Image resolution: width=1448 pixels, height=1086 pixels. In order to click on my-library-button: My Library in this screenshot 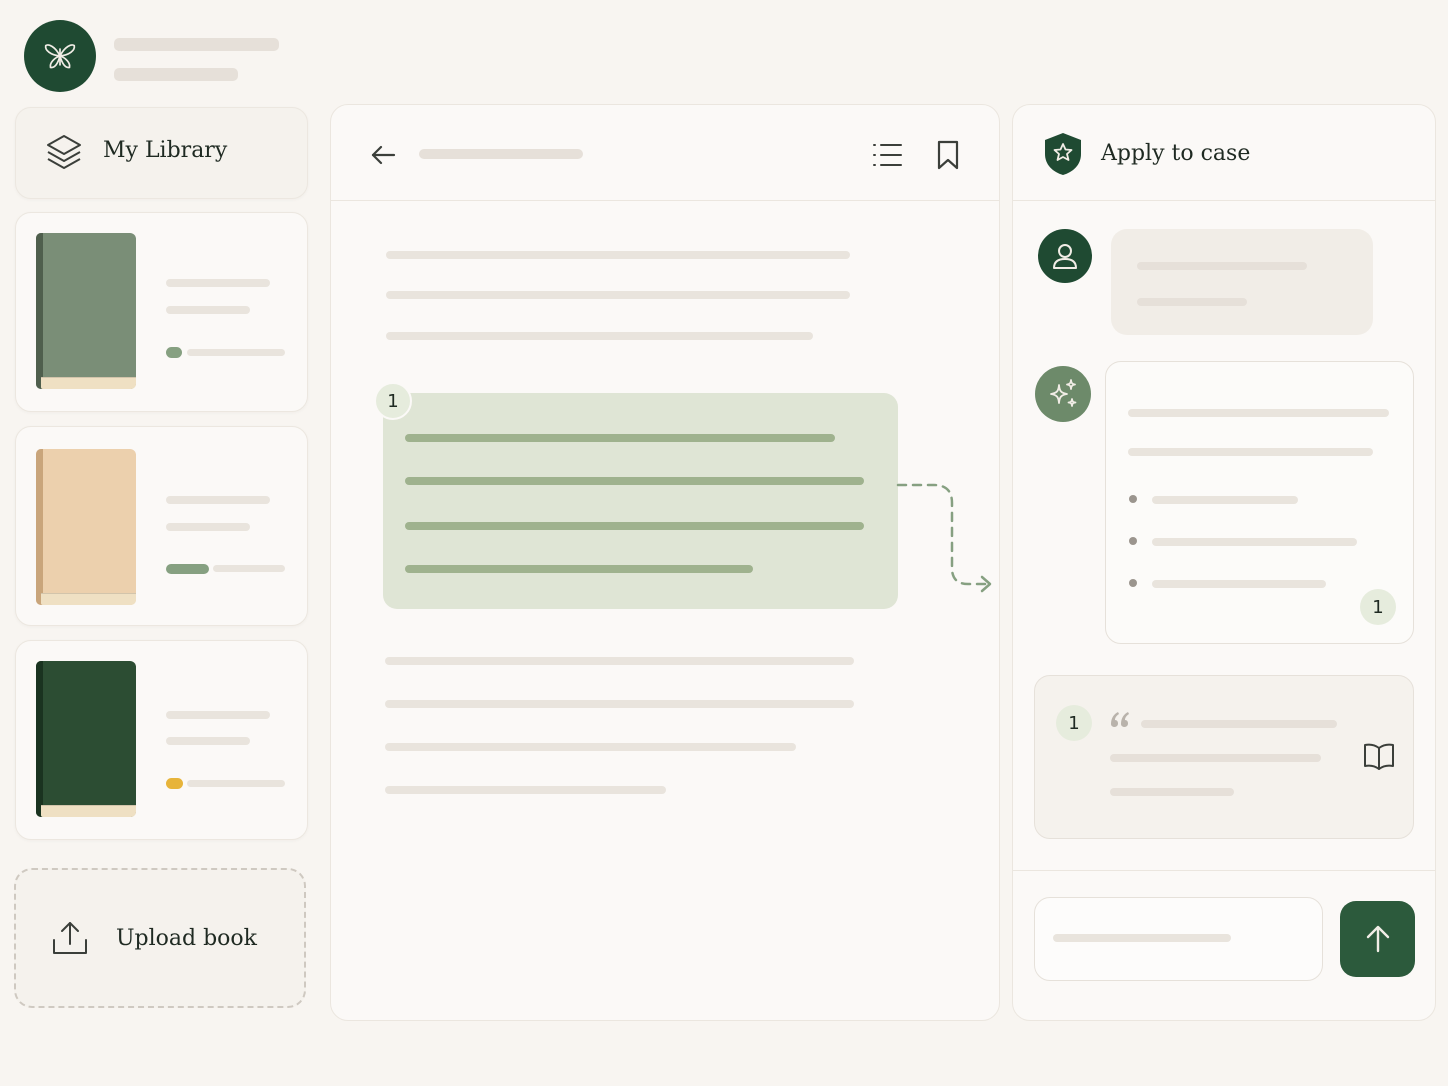, I will do `click(161, 153)`.